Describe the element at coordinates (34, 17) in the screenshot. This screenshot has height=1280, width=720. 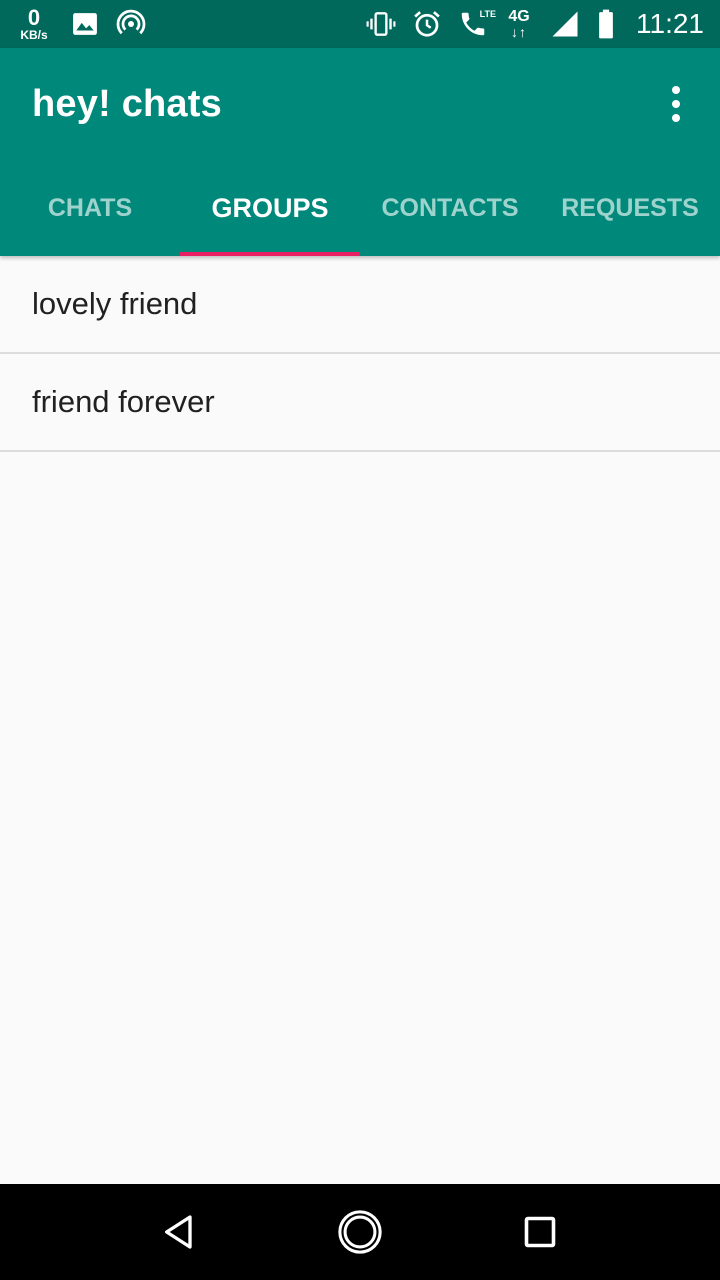
I see `network-speed-value: 0` at that location.